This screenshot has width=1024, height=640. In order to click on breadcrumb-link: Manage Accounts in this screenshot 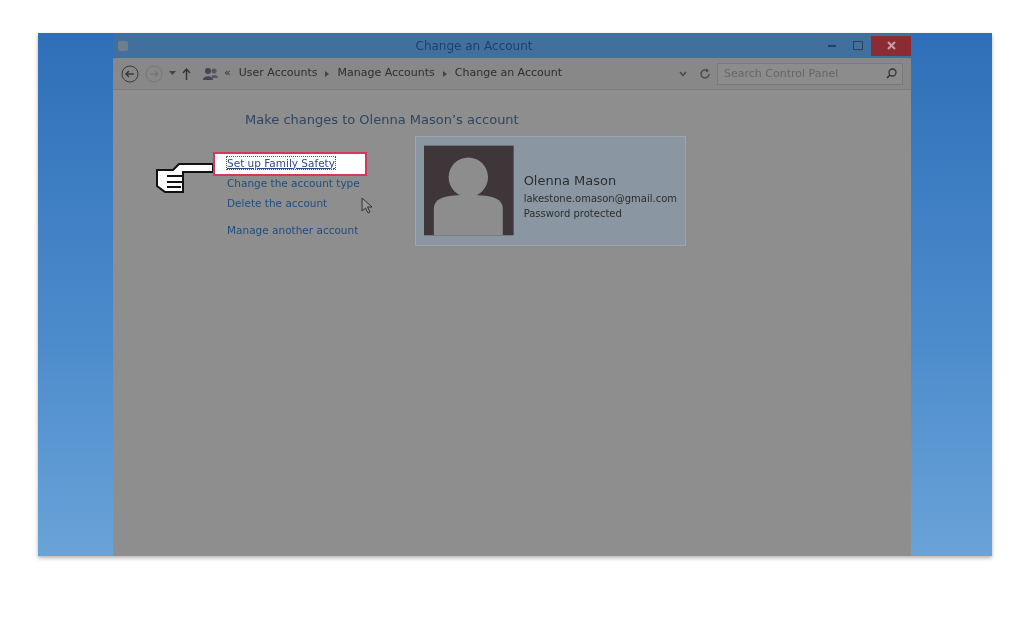, I will do `click(386, 73)`.